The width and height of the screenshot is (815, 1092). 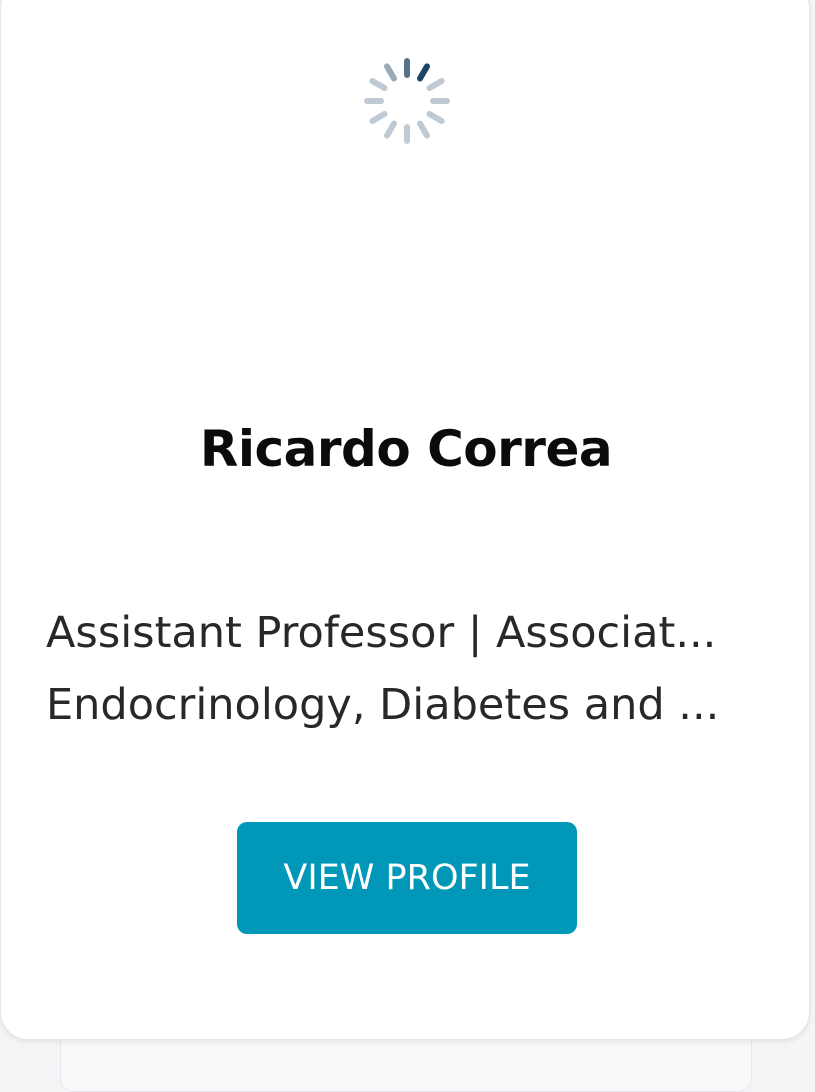 I want to click on loading-spinner-icon, so click(x=407, y=101).